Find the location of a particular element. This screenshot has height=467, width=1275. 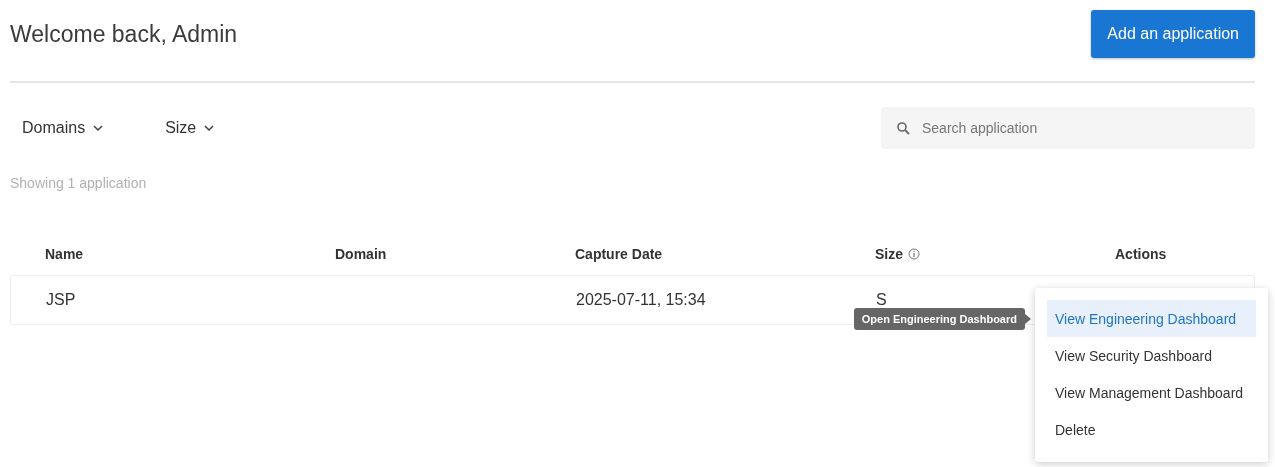

info-icon is located at coordinates (914, 254).